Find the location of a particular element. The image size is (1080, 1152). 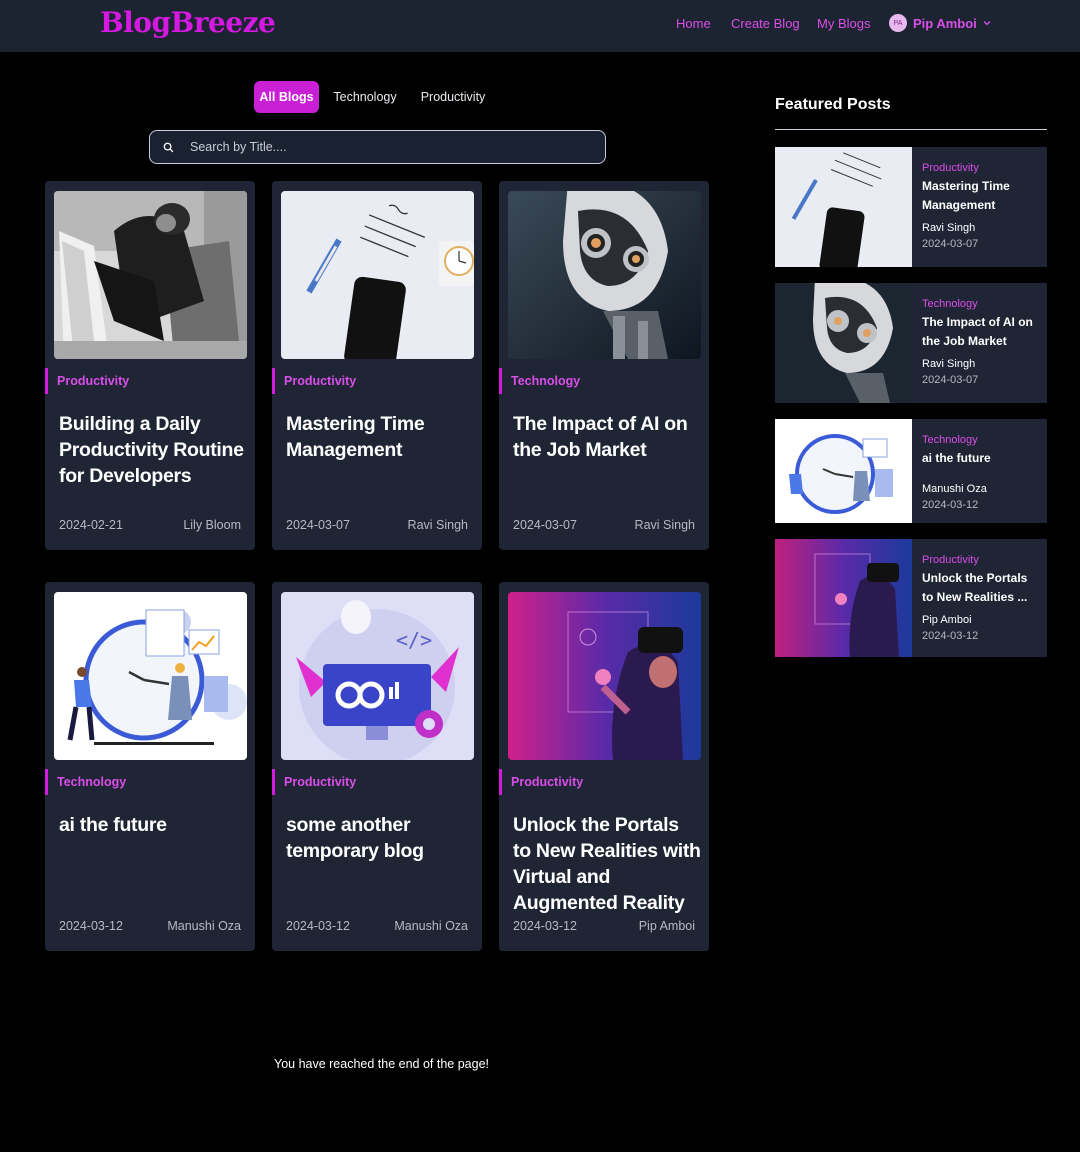

robot-thumbnail is located at coordinates (843, 343).